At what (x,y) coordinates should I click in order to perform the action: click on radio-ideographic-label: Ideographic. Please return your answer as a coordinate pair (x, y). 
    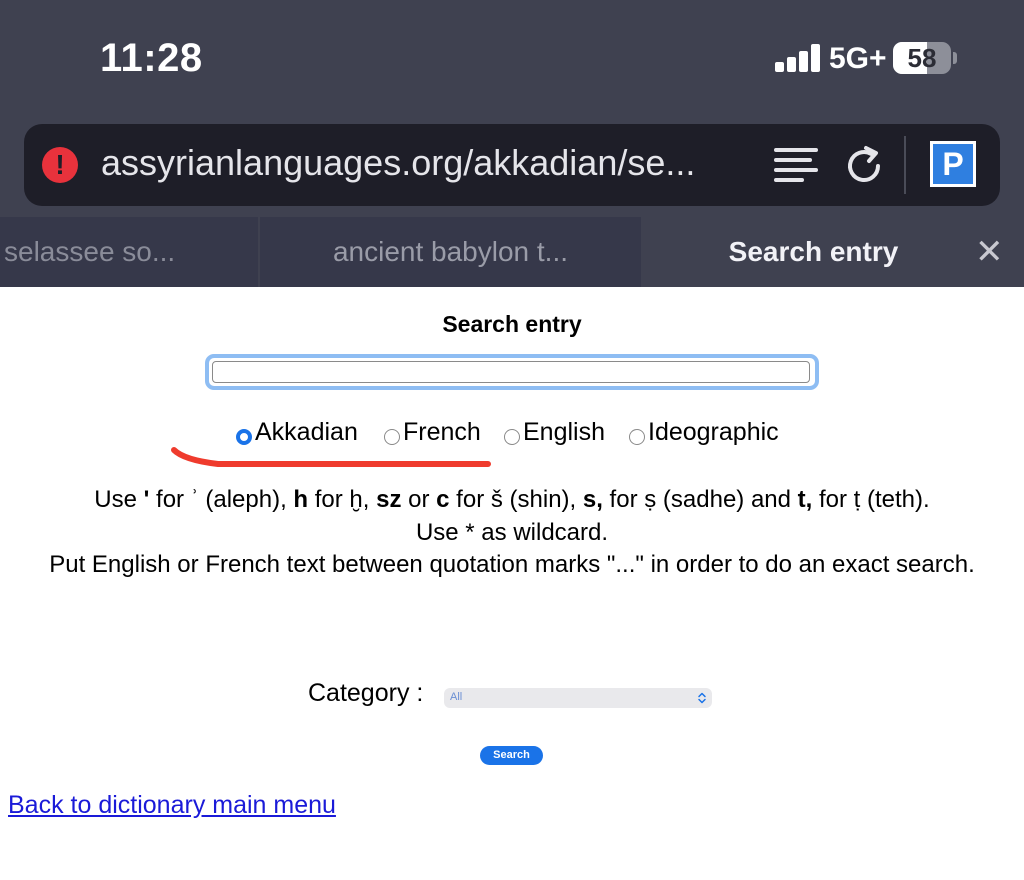
    Looking at the image, I should click on (713, 432).